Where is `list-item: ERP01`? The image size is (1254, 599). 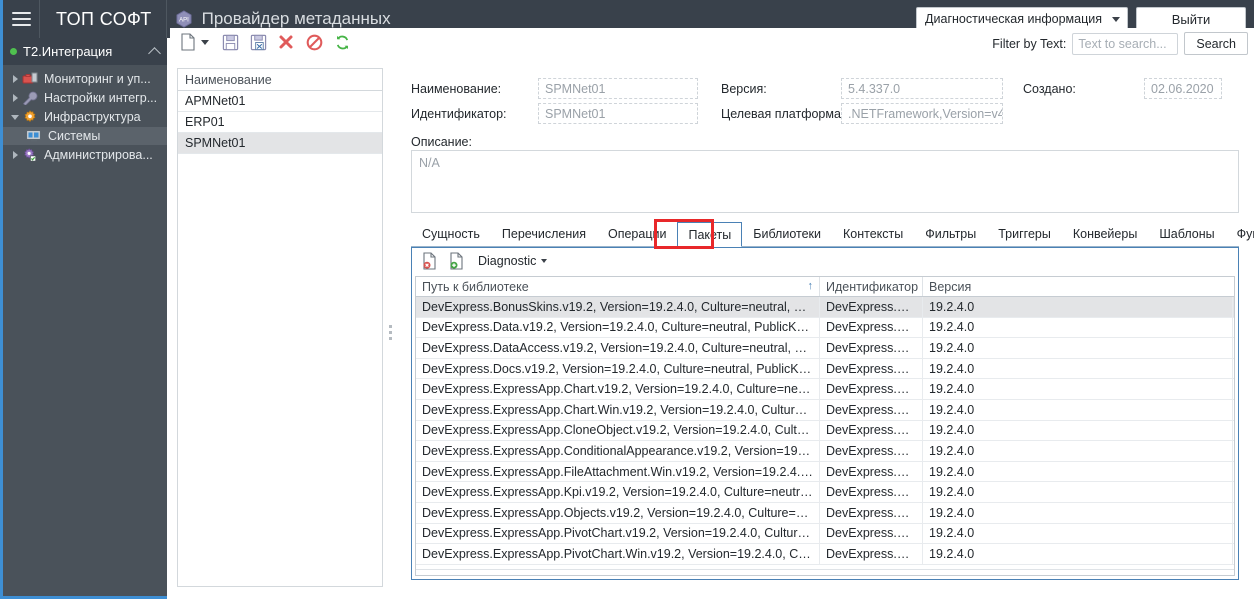
list-item: ERP01 is located at coordinates (280, 122).